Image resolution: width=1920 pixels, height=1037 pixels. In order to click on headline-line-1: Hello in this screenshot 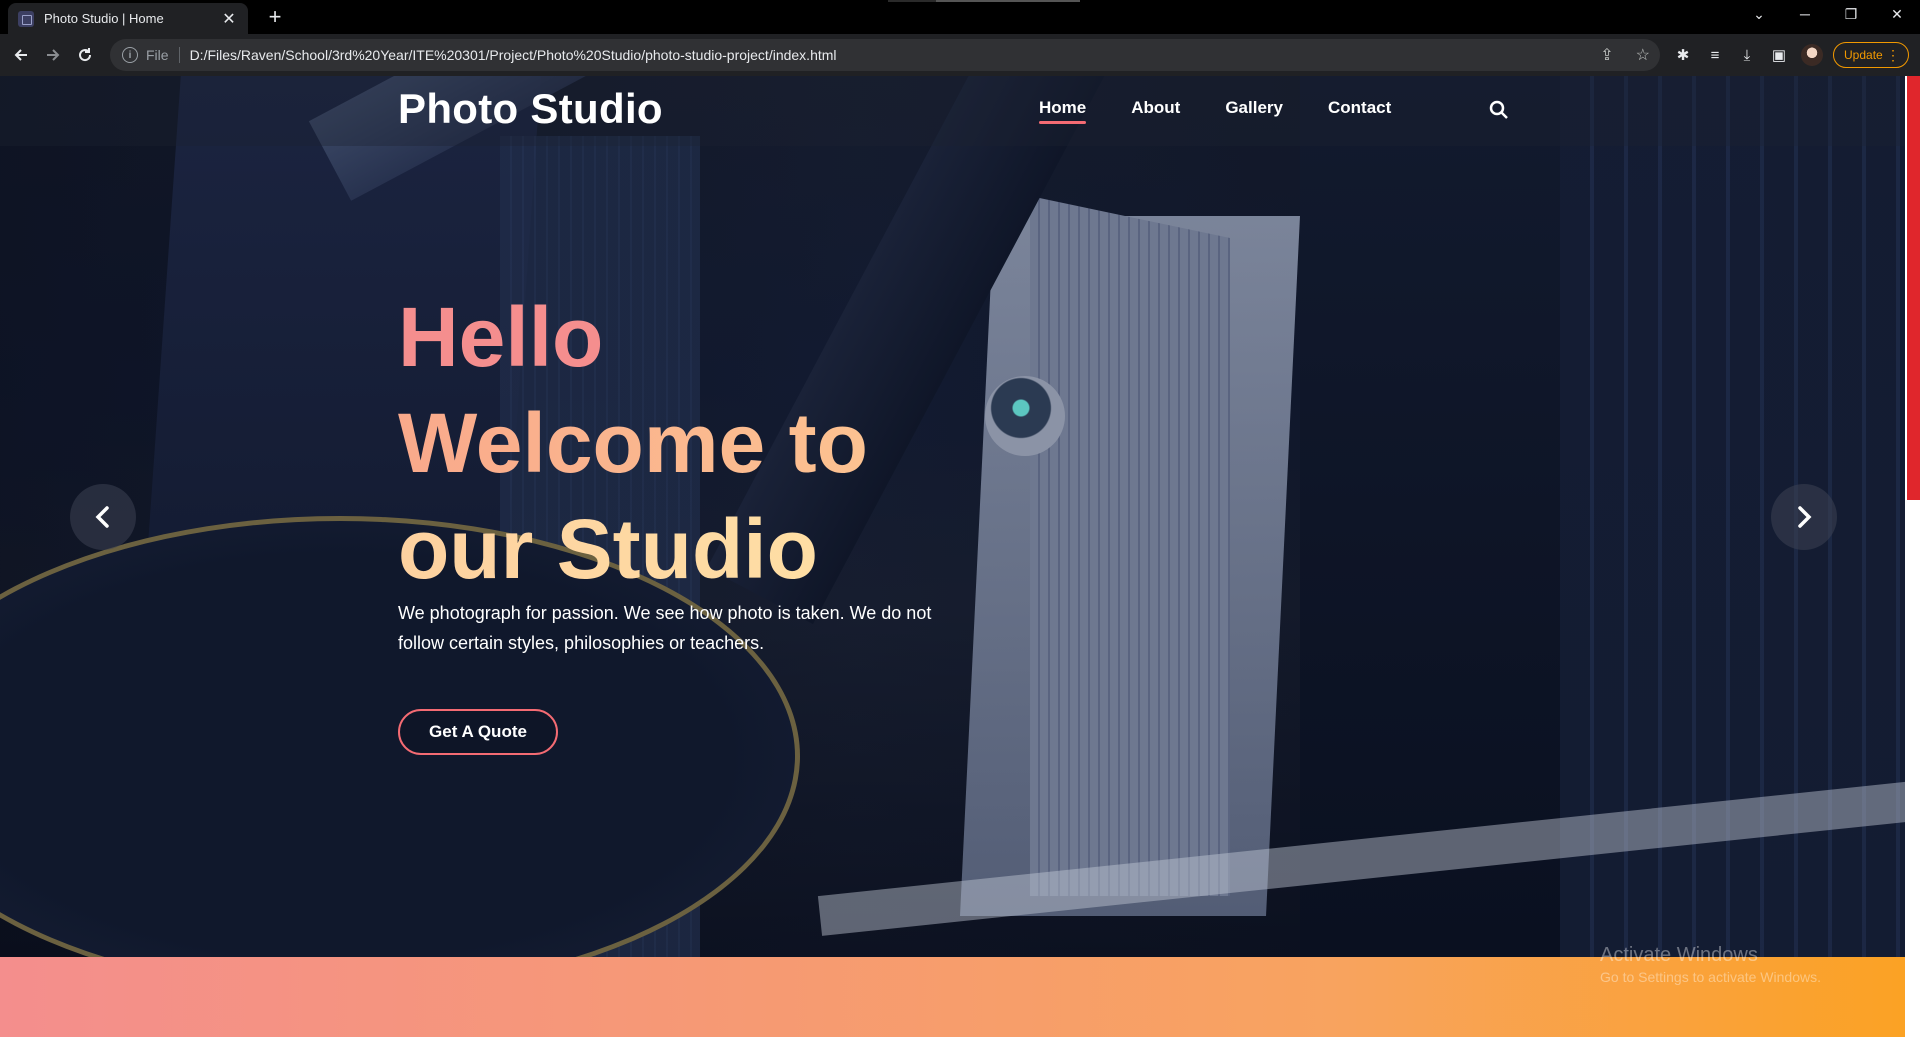, I will do `click(501, 337)`.